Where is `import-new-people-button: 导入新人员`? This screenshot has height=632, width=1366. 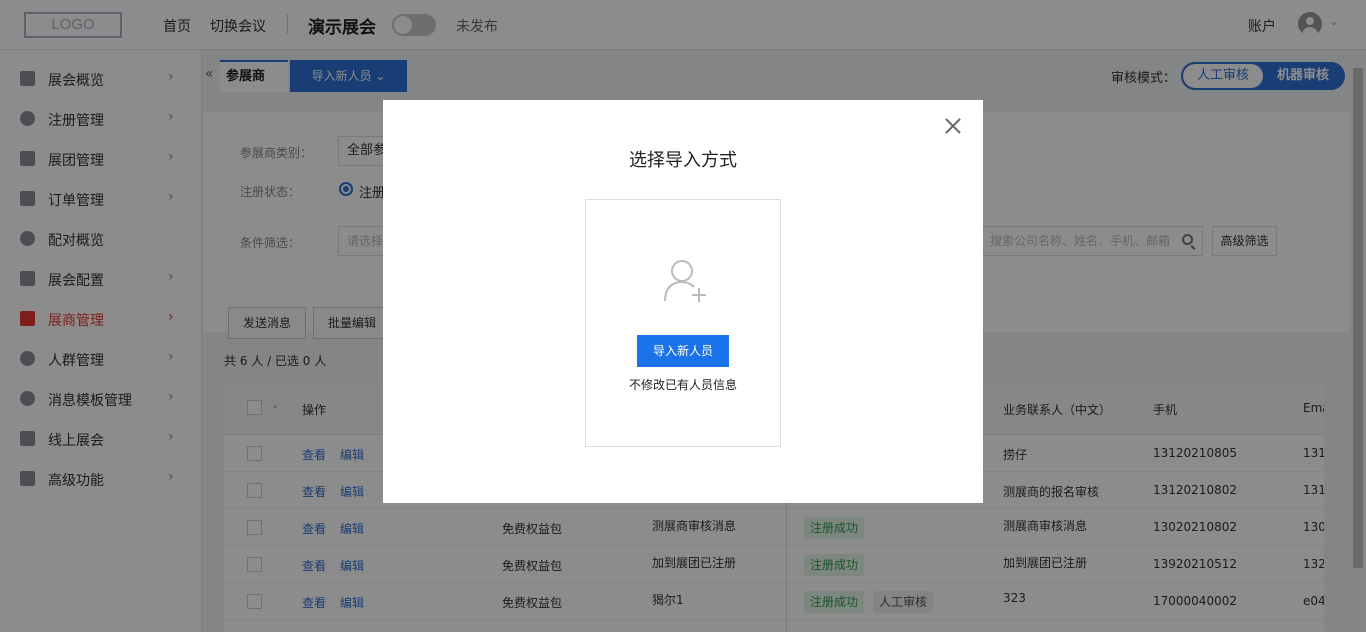 import-new-people-button: 导入新人员 is located at coordinates (683, 351).